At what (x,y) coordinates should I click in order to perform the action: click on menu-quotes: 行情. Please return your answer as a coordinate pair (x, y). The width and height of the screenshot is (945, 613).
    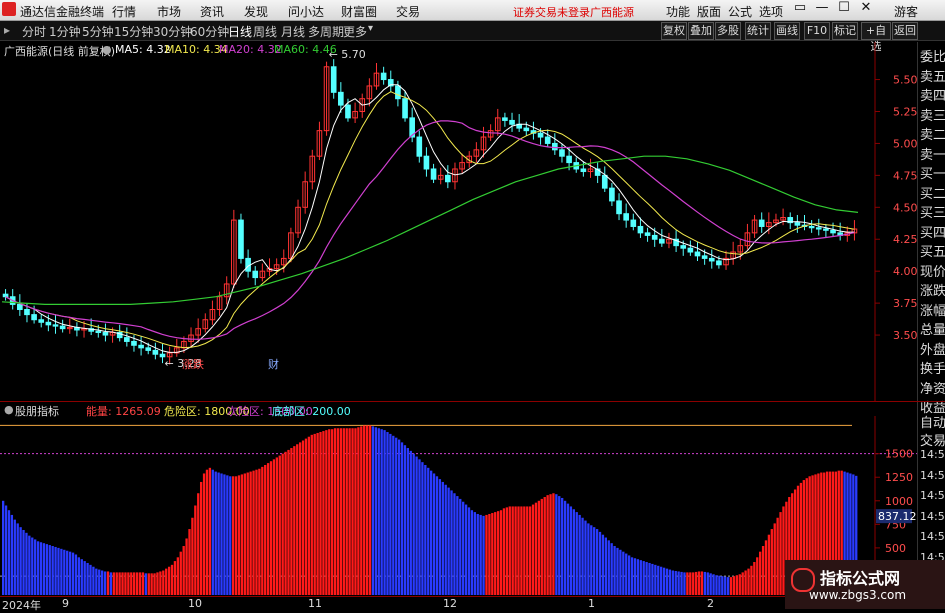
    Looking at the image, I should click on (124, 11).